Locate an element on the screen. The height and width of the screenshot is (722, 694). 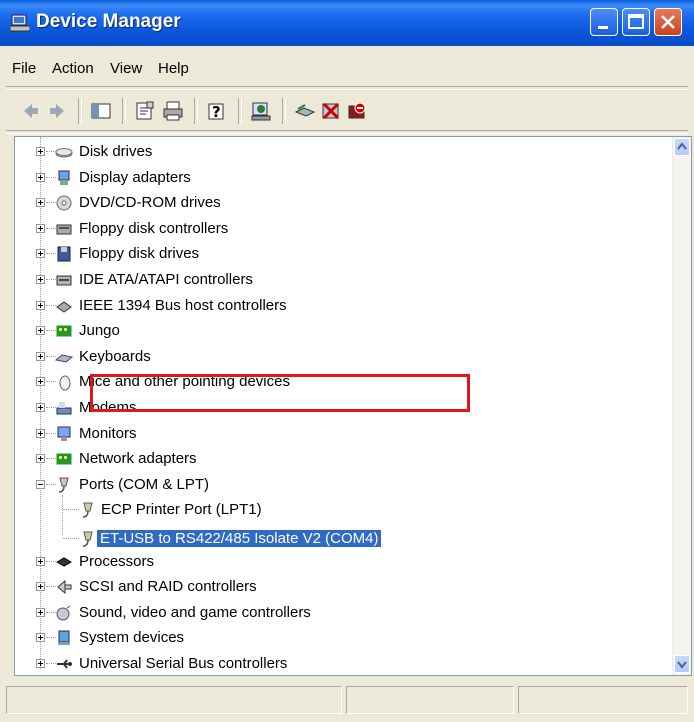
tree-item-ecp-printer-port-lpt1: ECP Printer Port (LPT1) is located at coordinates (335, 510).